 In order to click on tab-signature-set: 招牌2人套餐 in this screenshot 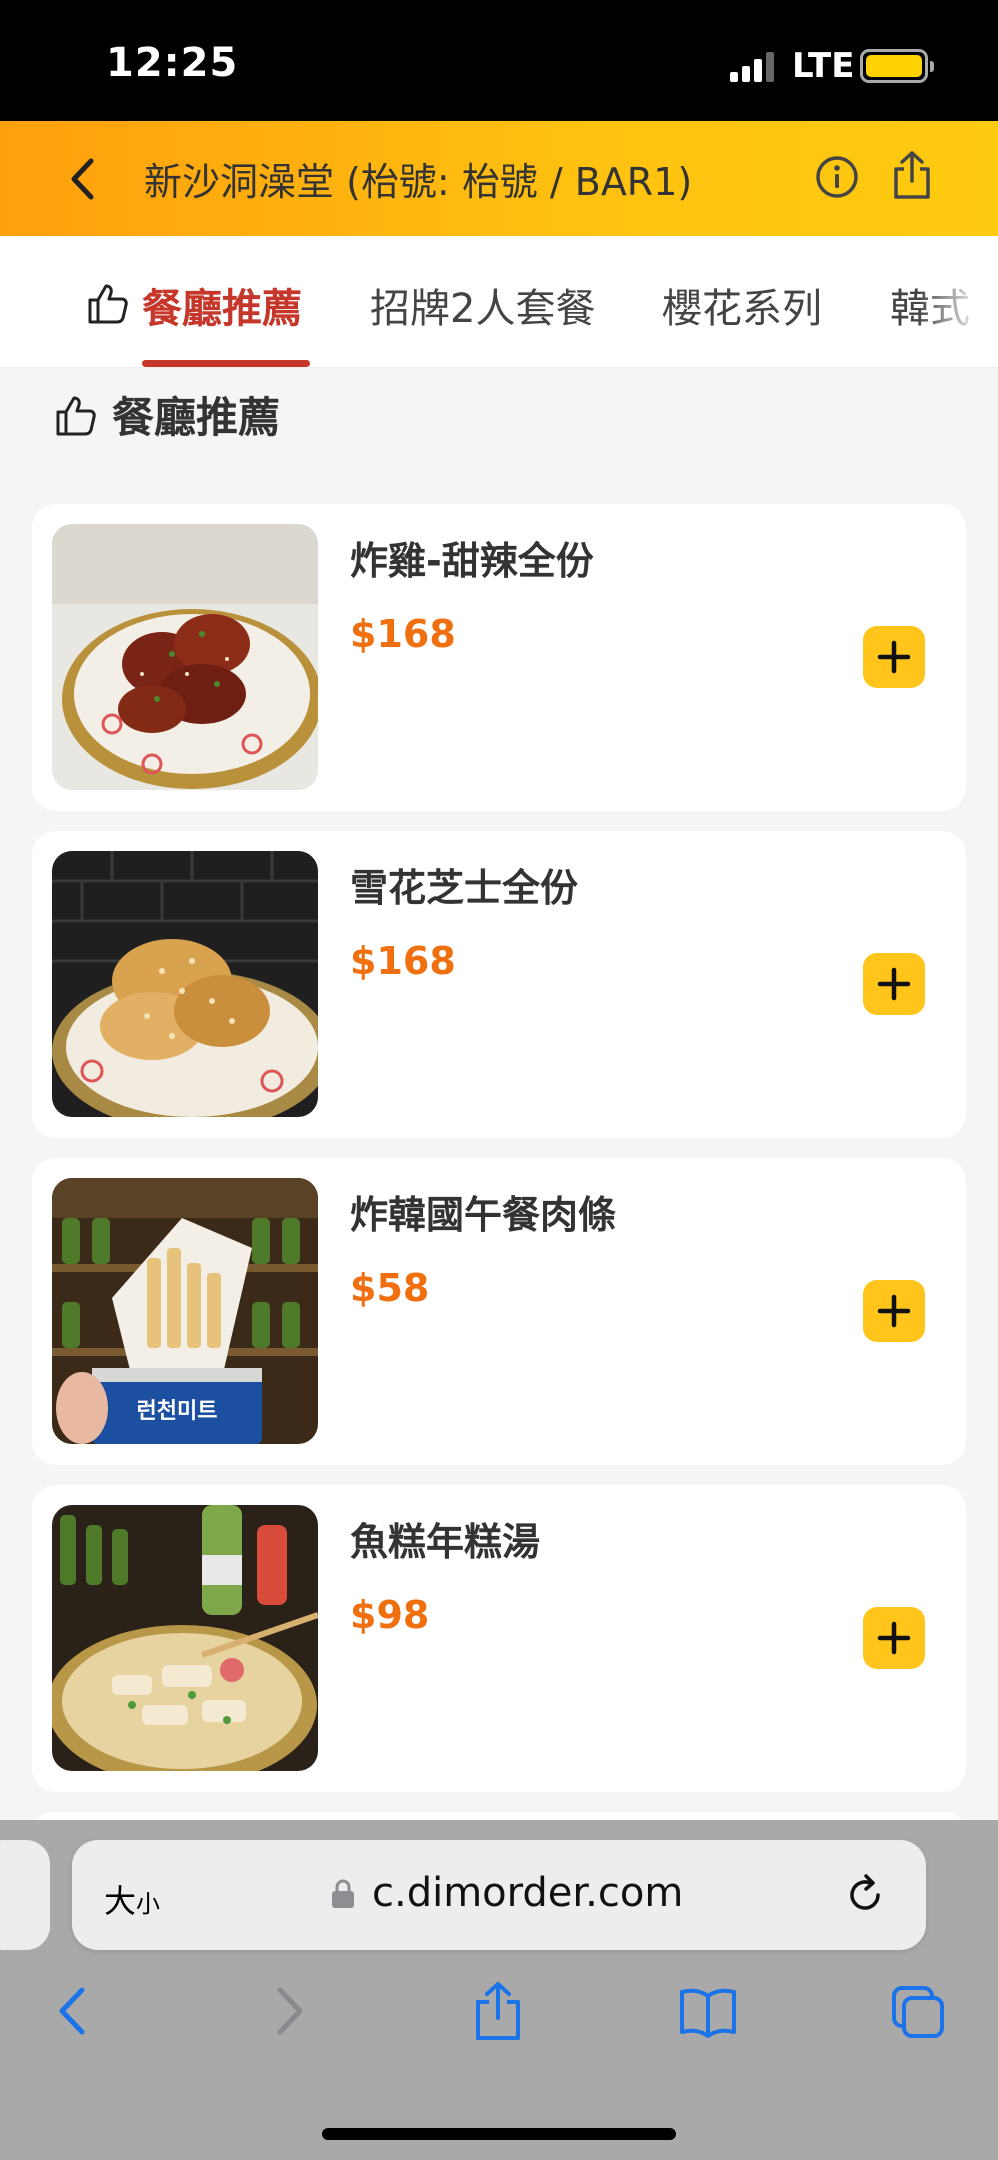, I will do `click(482, 305)`.